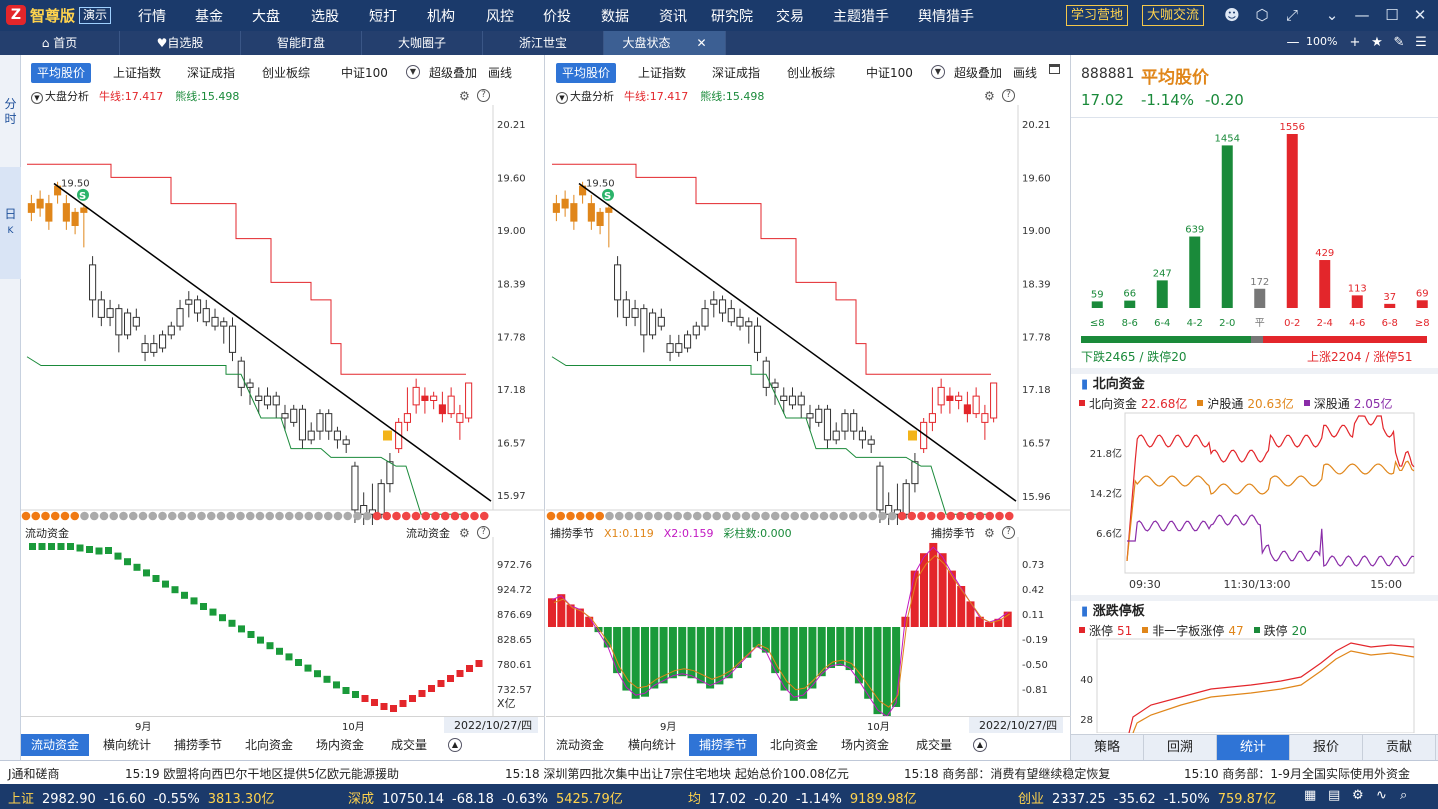 Image resolution: width=1438 pixels, height=809 pixels. What do you see at coordinates (1334, 795) in the screenshot?
I see `news-icon: ▤` at bounding box center [1334, 795].